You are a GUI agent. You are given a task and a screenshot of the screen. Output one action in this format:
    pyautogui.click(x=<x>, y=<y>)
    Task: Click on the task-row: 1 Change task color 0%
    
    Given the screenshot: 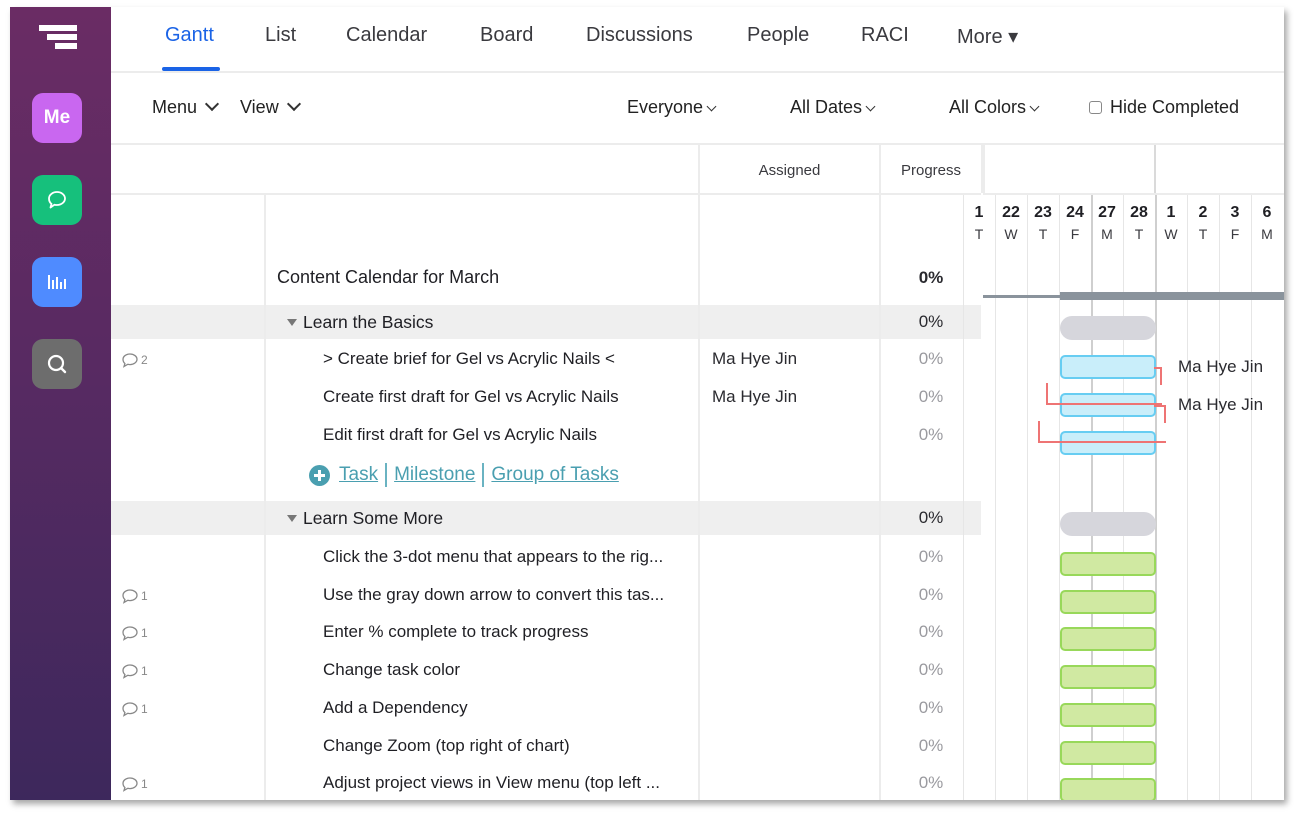 What is the action you would take?
    pyautogui.click(x=546, y=671)
    